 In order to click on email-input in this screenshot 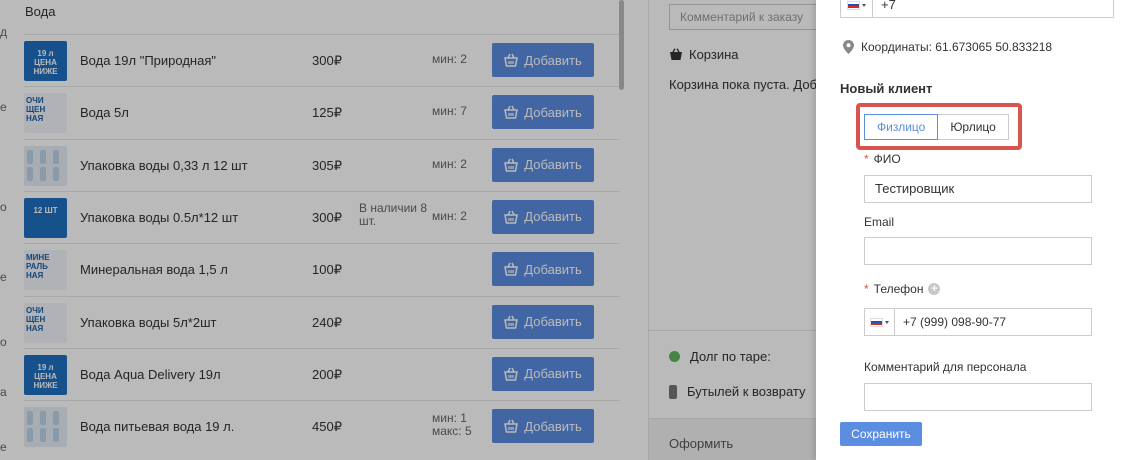, I will do `click(978, 251)`.